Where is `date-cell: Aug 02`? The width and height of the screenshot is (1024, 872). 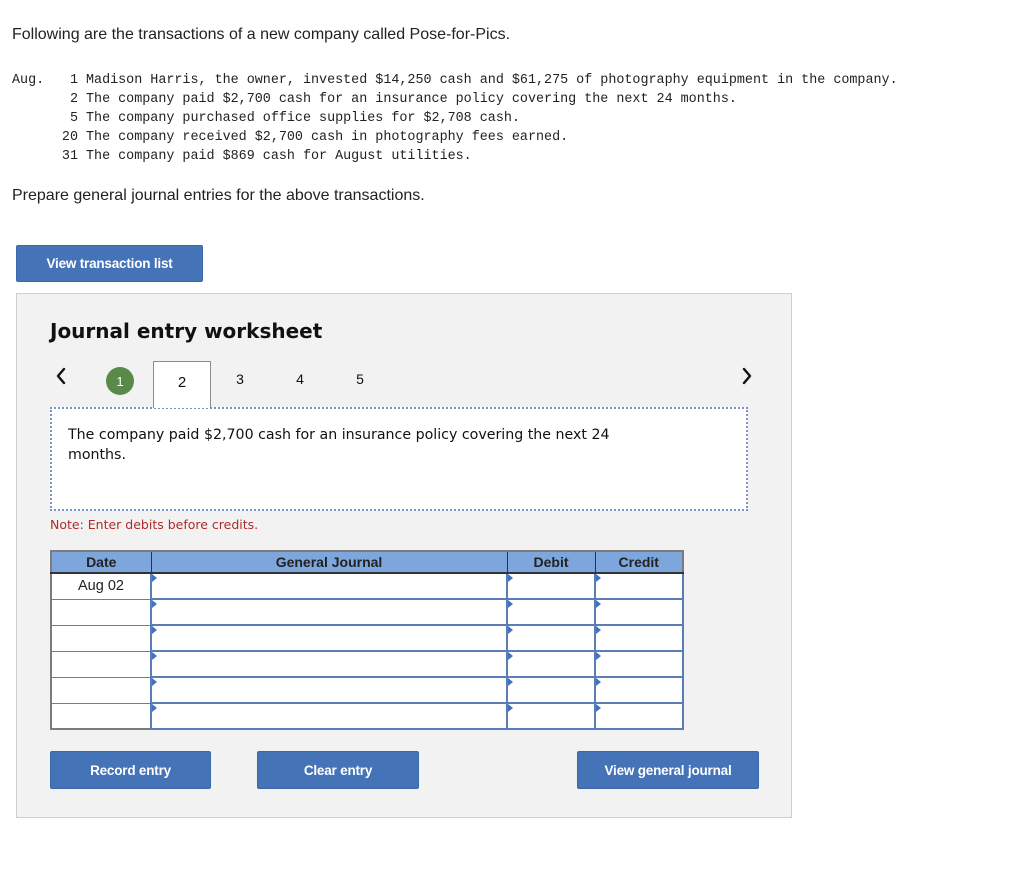 date-cell: Aug 02 is located at coordinates (101, 586).